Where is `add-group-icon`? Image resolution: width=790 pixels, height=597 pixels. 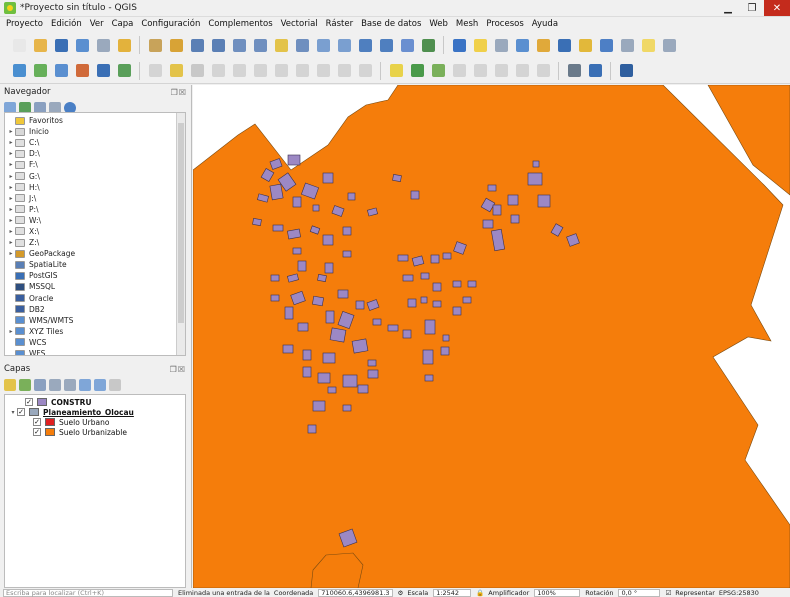
add-group-icon is located at coordinates (25, 385).